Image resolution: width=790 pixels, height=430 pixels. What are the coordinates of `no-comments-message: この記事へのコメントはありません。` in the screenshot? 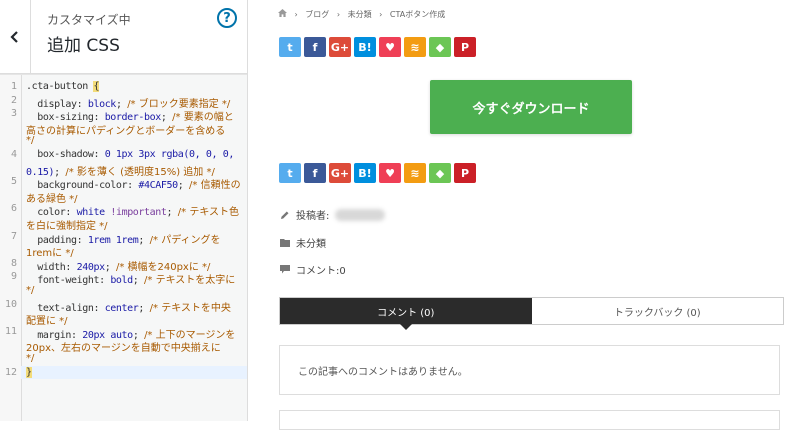 It's located at (529, 370).